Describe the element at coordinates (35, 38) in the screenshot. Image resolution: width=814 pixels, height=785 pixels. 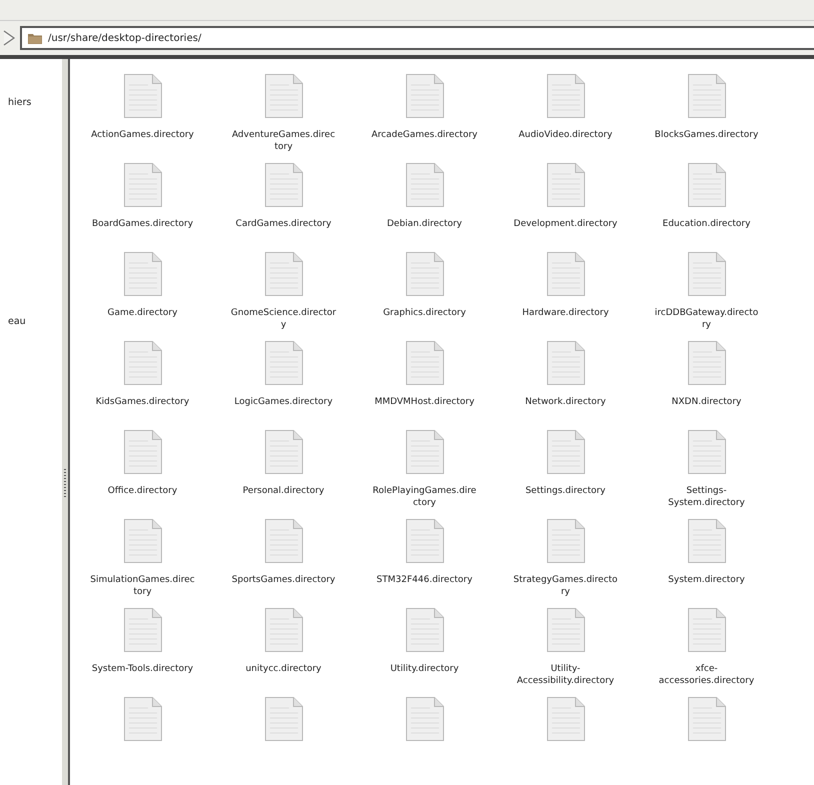
I see `folder-icon` at that location.